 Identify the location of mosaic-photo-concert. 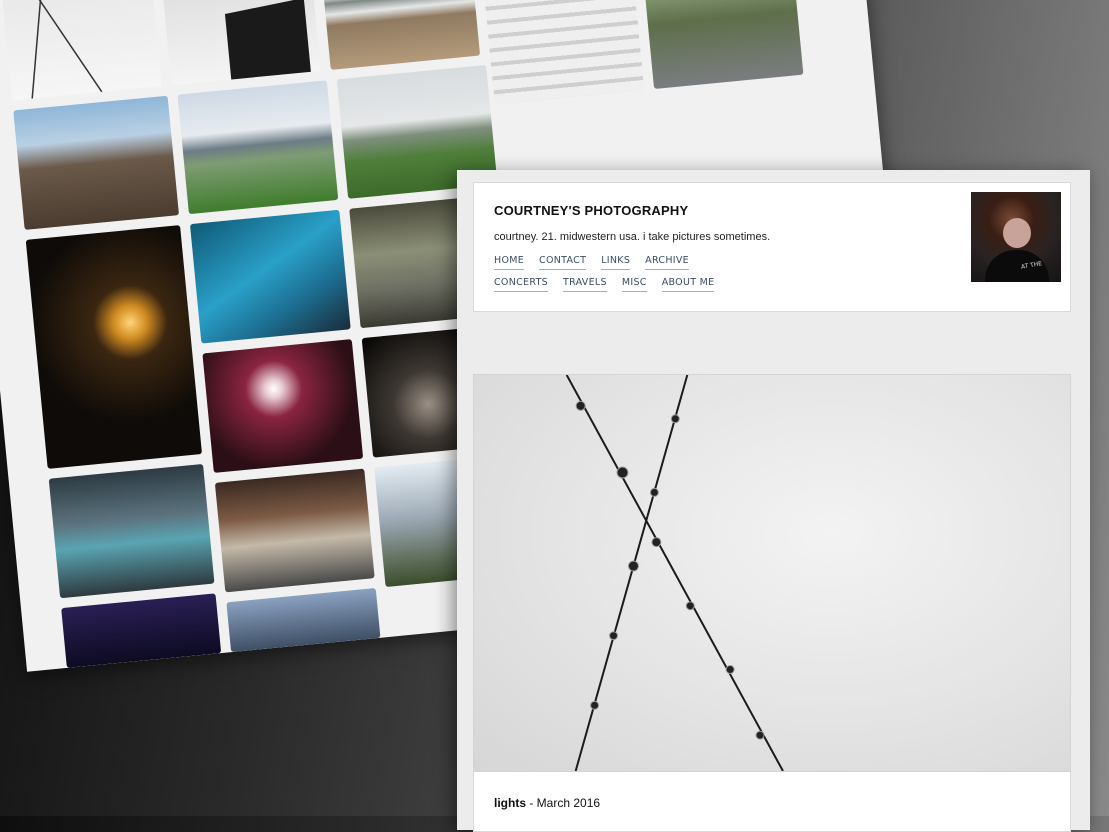
(283, 406).